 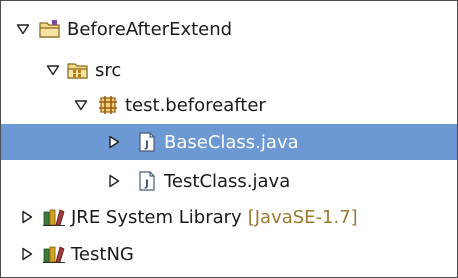 I want to click on tree-item-src: src, so click(x=229, y=70).